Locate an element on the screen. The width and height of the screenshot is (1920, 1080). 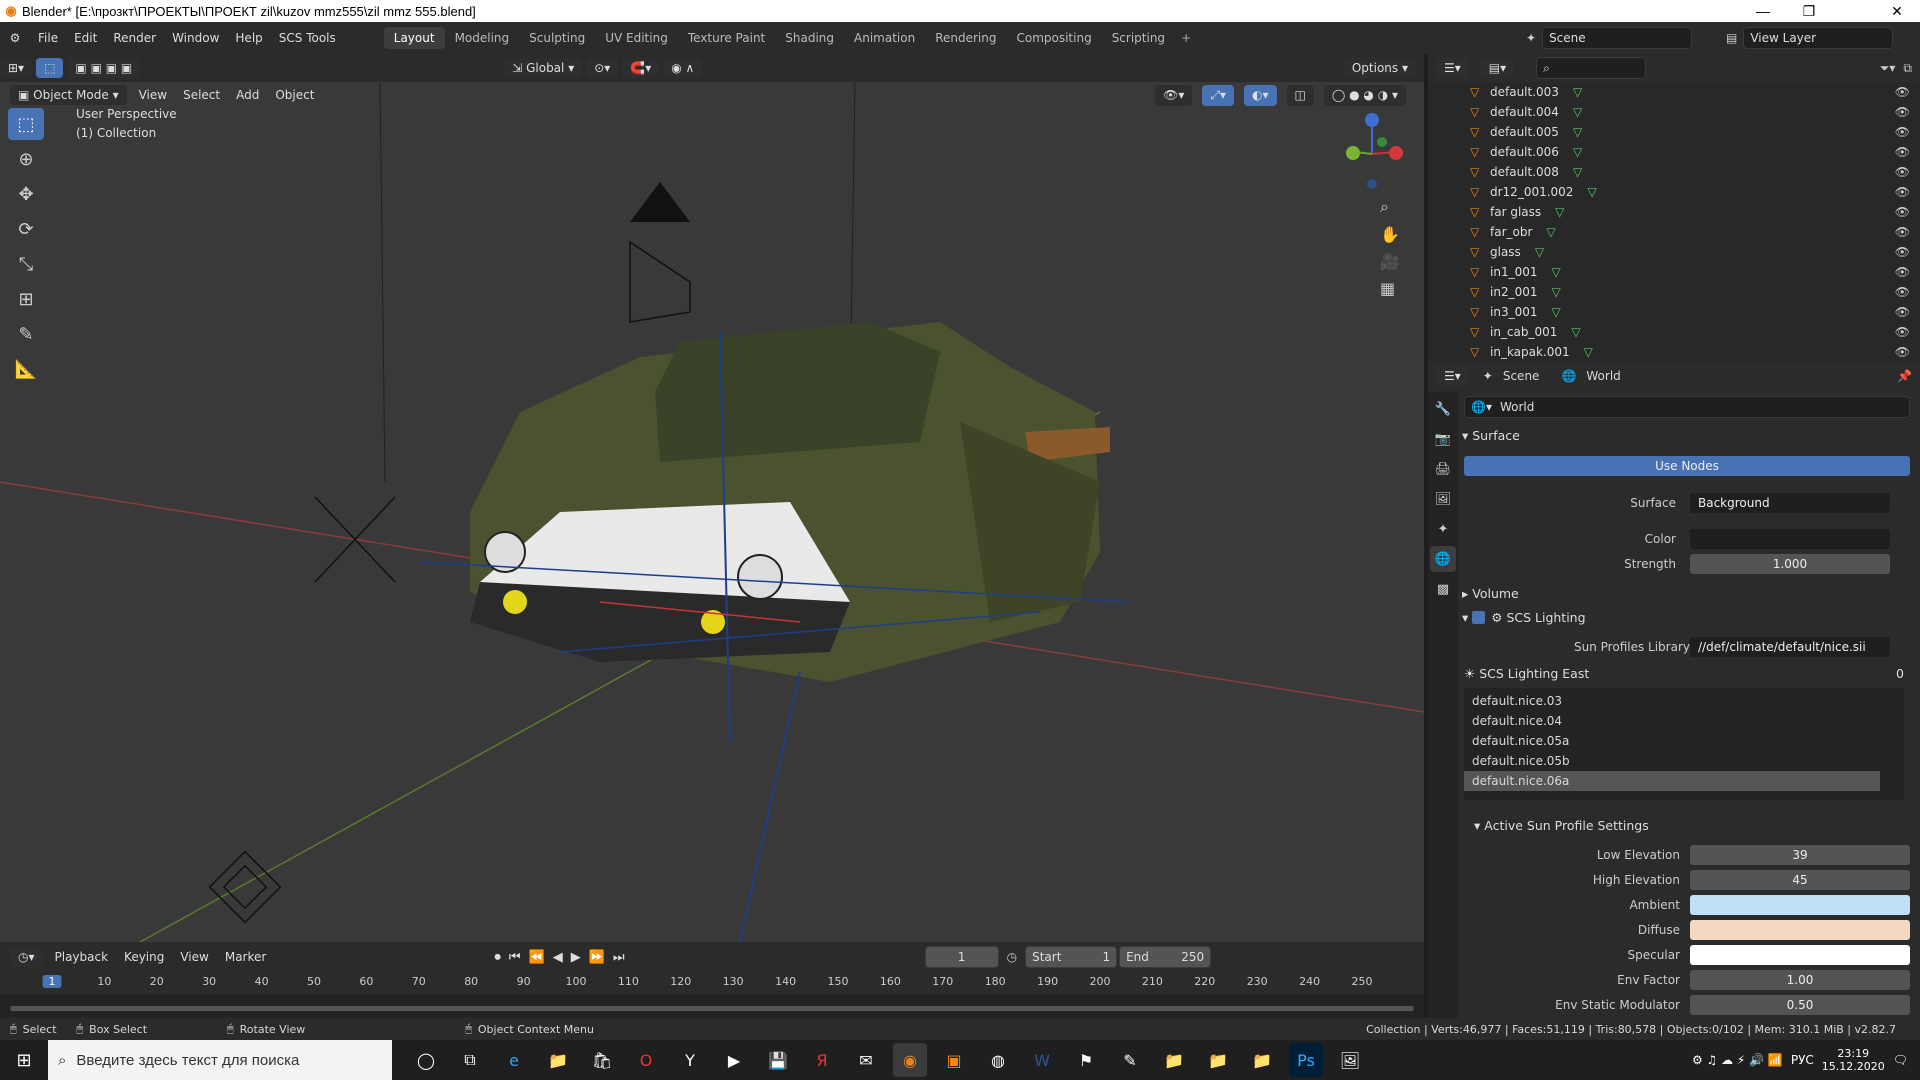
outliner-item: ▽ far_obr ▽ 👁 is located at coordinates (1674, 232).